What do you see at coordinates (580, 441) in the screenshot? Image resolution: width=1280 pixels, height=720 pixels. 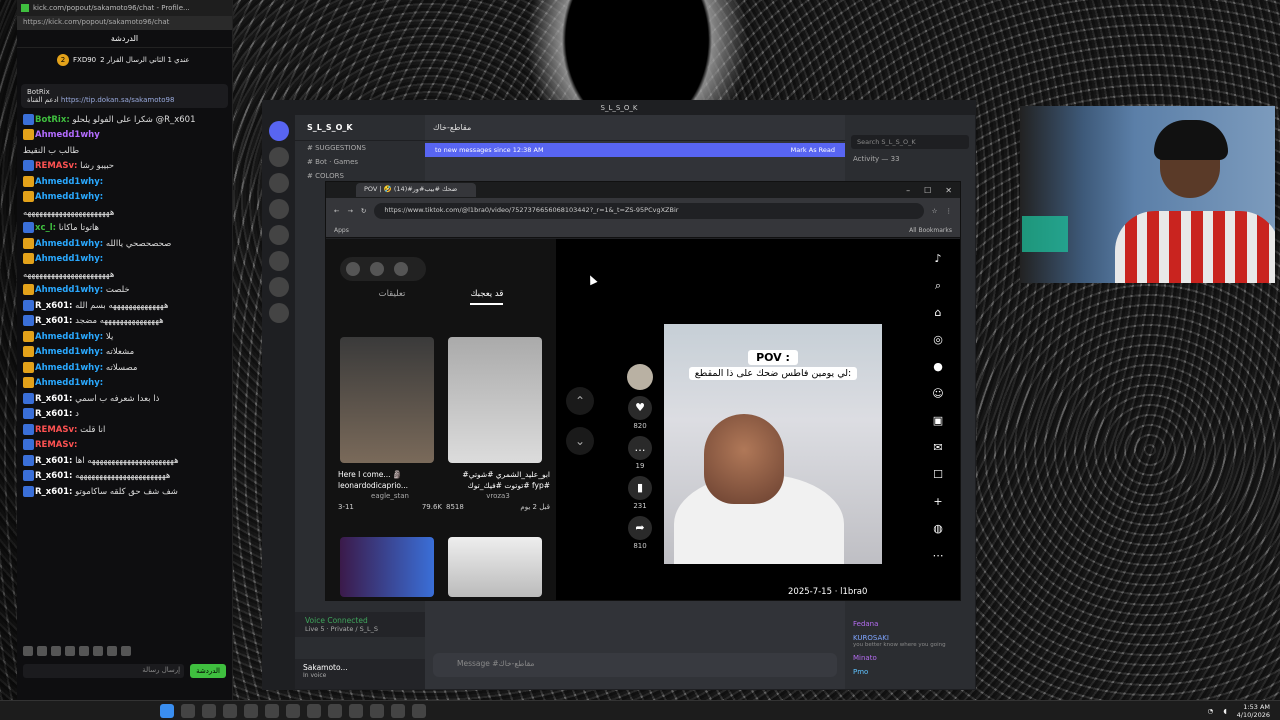 I see `next-video-button: ⌄` at bounding box center [580, 441].